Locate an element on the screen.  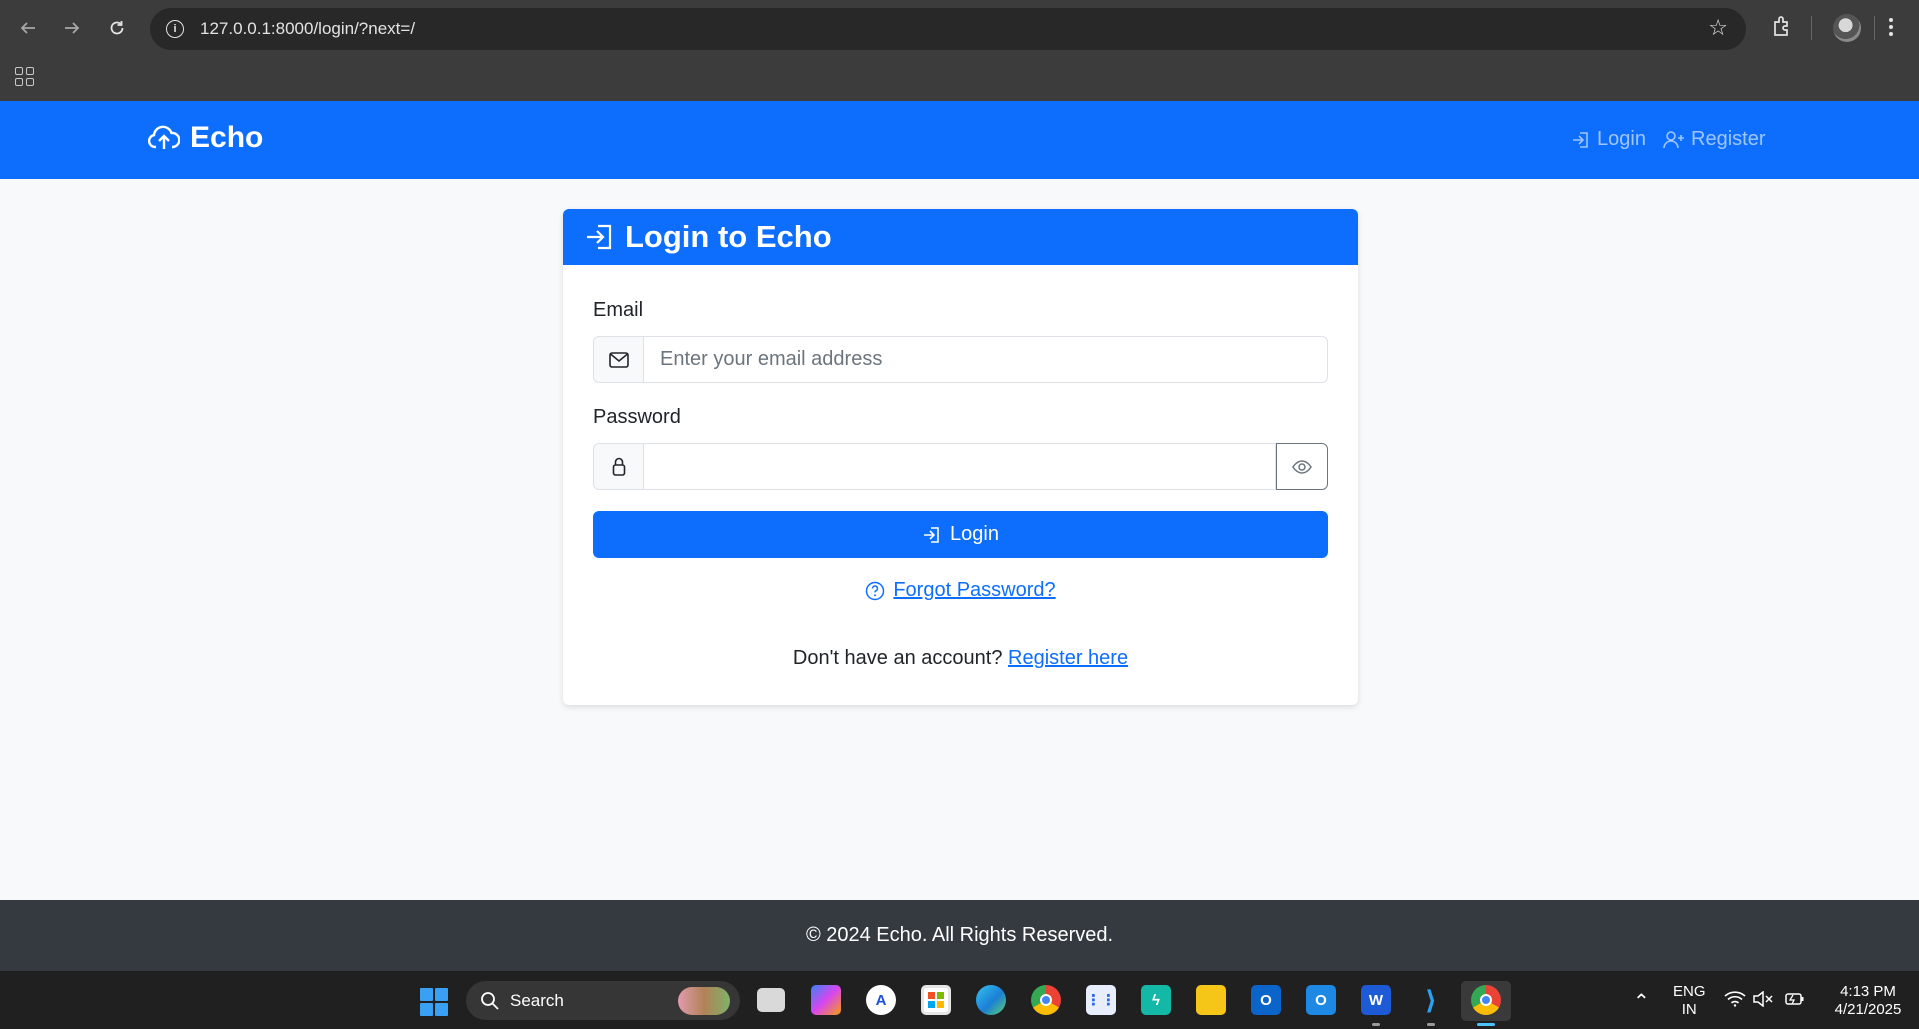
outlook-classic-icon: O is located at coordinates (1266, 1000).